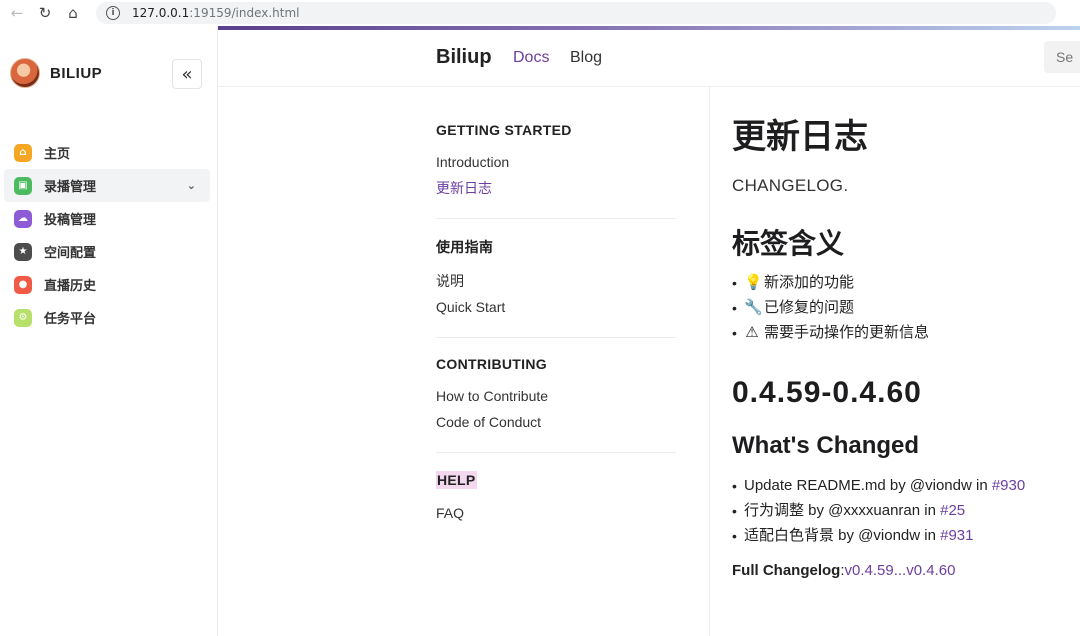  Describe the element at coordinates (906, 284) in the screenshot. I see `list-item: 💡新添加的功能` at that location.